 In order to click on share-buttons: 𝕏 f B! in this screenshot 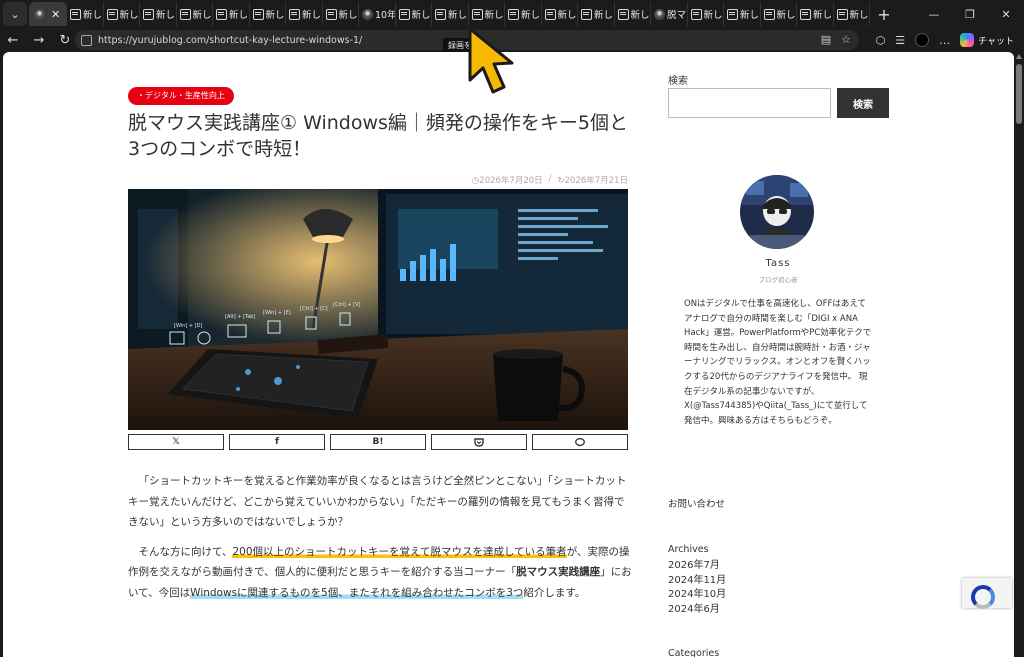, I will do `click(378, 442)`.